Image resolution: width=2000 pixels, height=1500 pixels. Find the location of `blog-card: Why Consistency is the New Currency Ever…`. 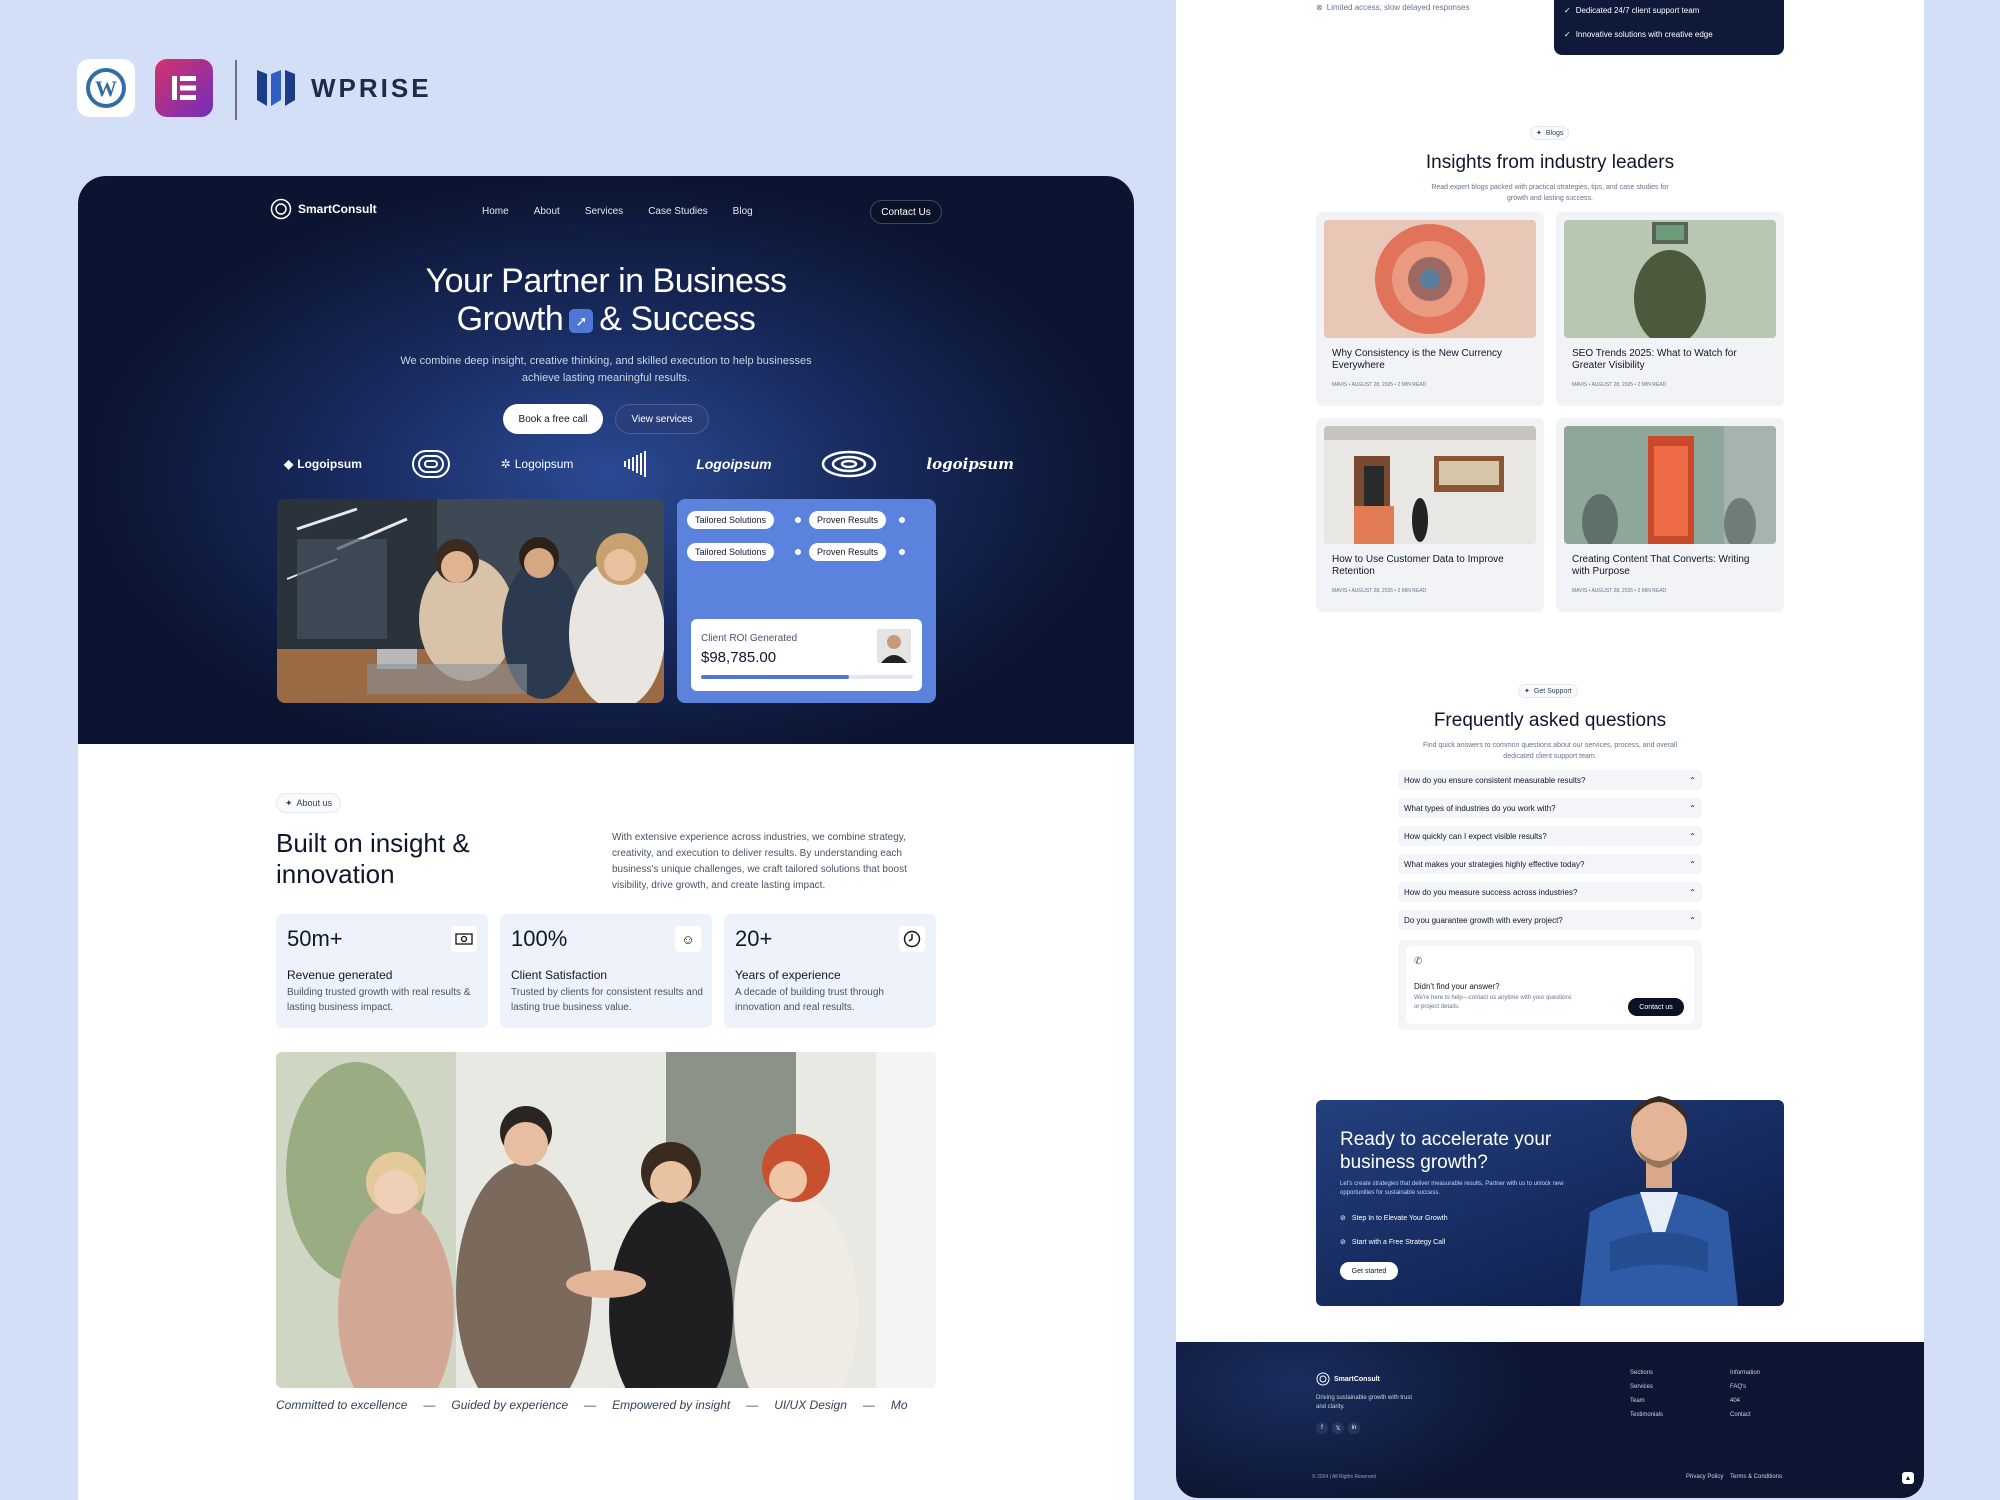

blog-card: Why Consistency is the New Currency Ever… is located at coordinates (1430, 309).